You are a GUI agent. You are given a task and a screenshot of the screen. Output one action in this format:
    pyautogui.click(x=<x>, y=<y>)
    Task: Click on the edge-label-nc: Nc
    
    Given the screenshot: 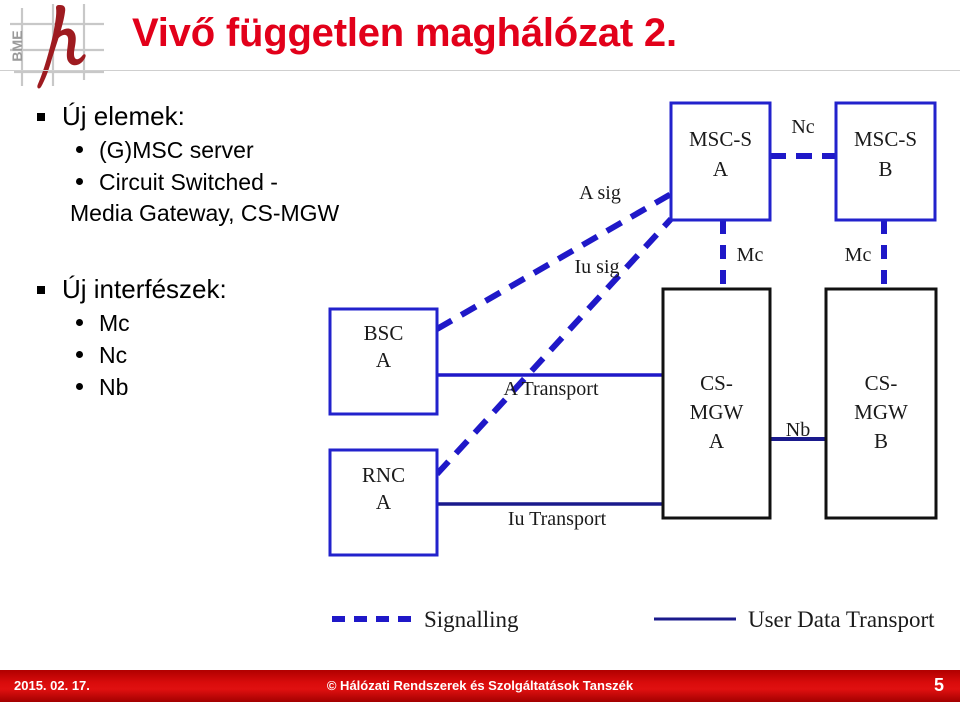 What is the action you would take?
    pyautogui.click(x=802, y=127)
    